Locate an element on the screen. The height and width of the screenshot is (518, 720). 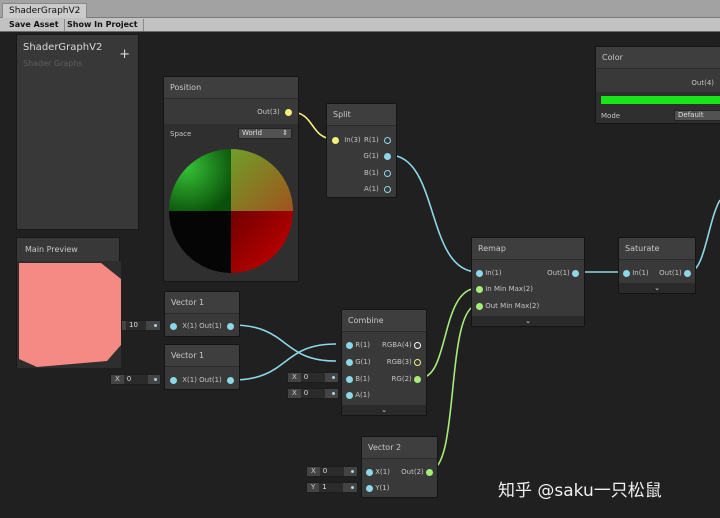
split-node-title: Split is located at coordinates (361, 115).